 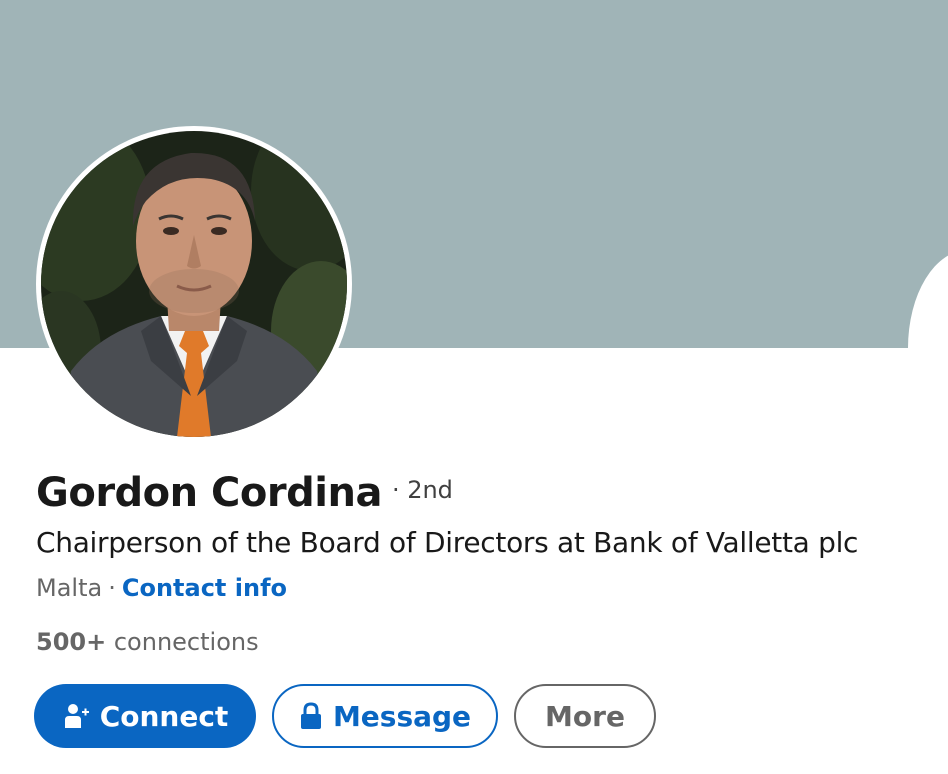 I want to click on connect-button: Connect, so click(x=145, y=716).